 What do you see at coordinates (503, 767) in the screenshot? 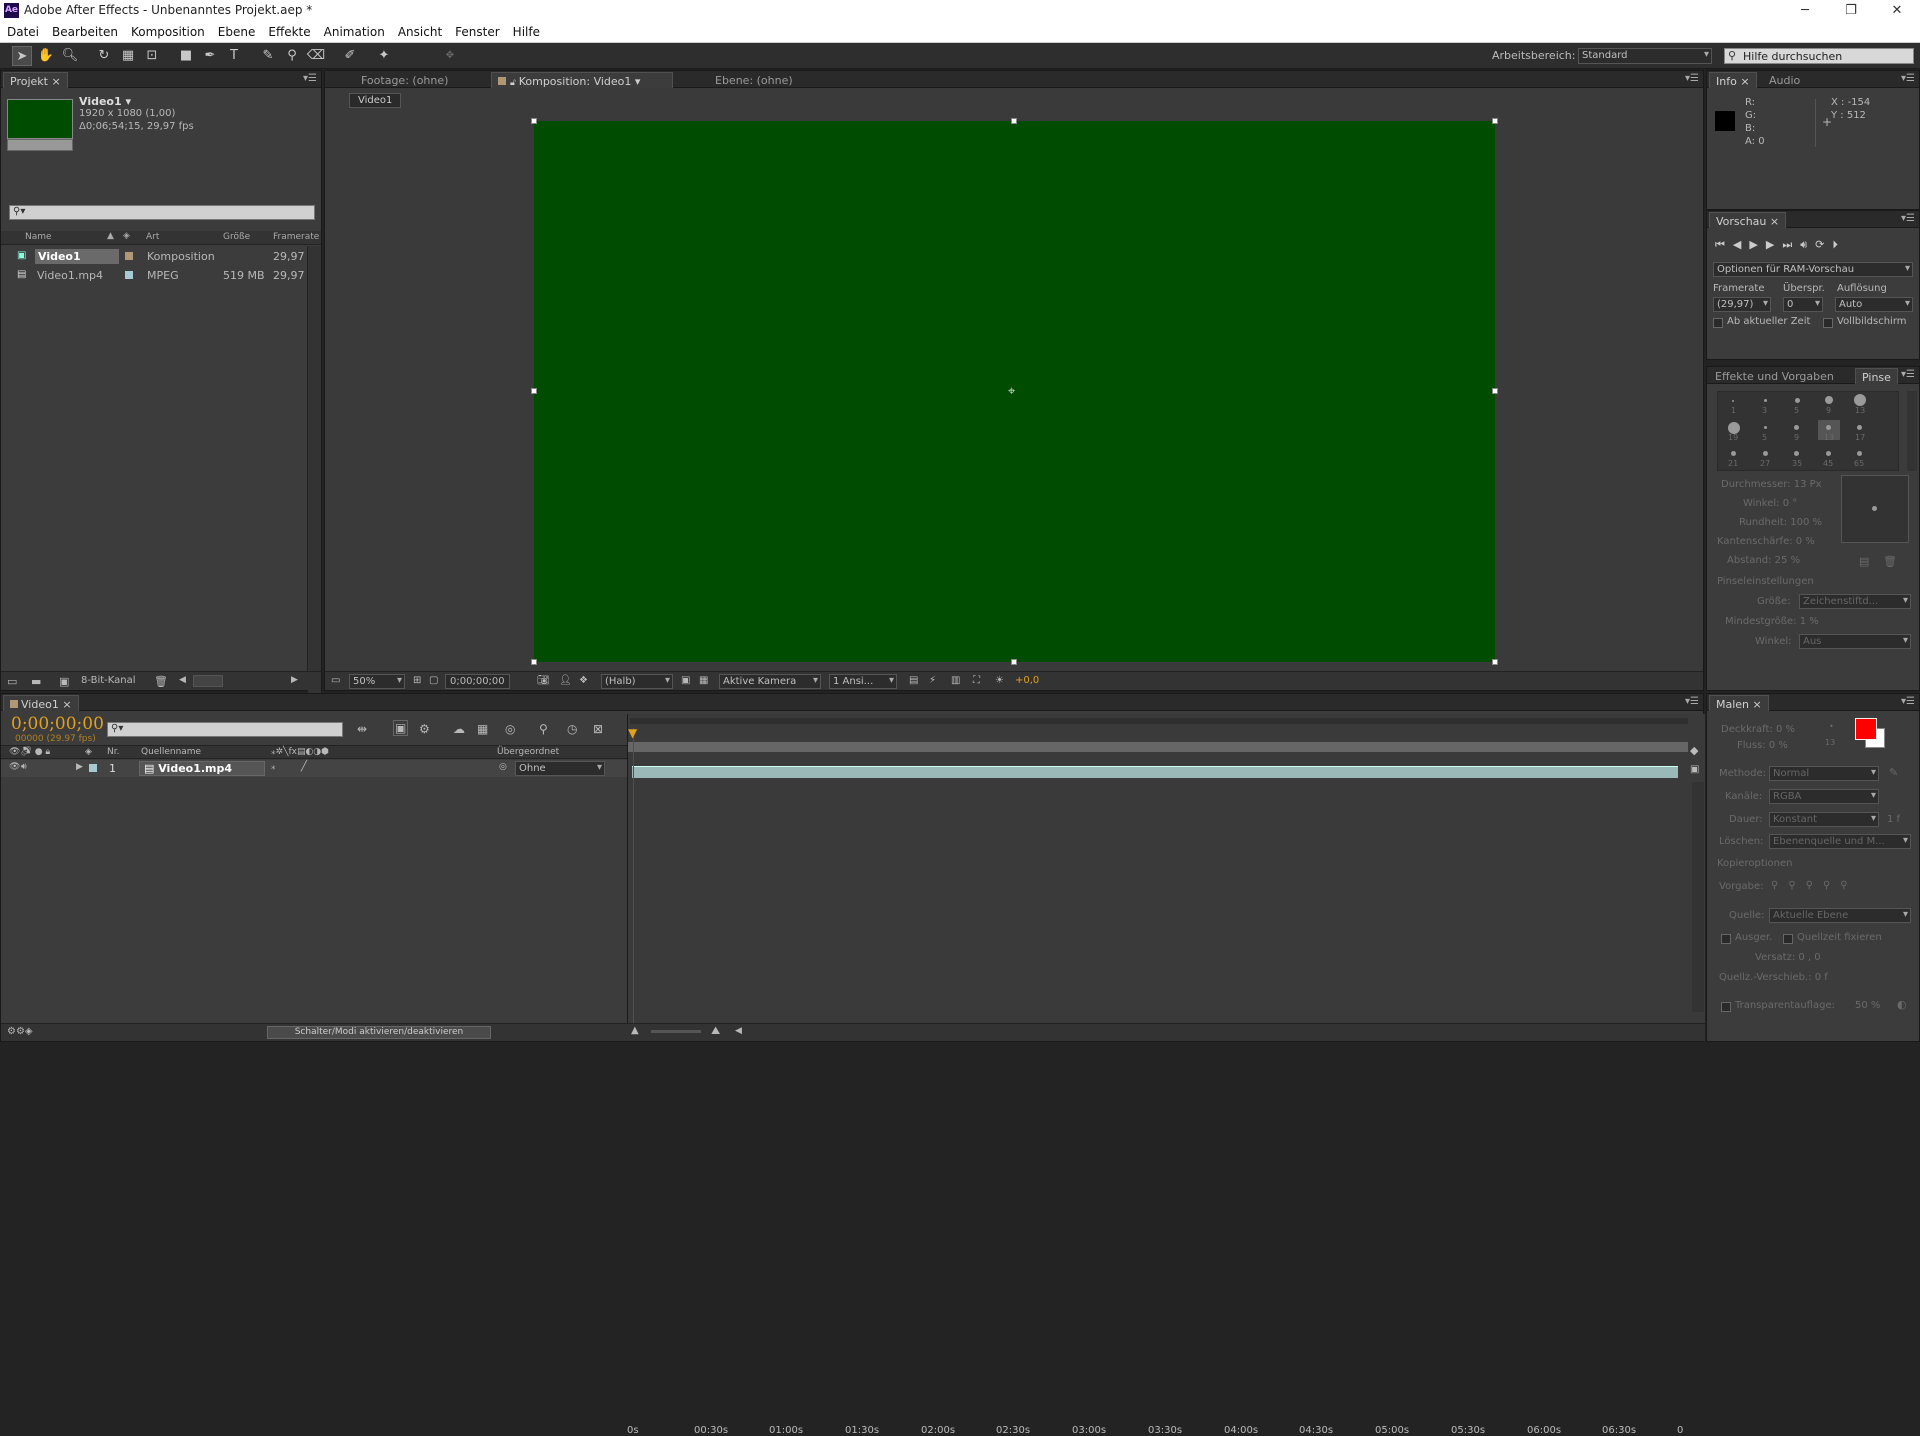
I see `pickwhip-icon: ◎` at bounding box center [503, 767].